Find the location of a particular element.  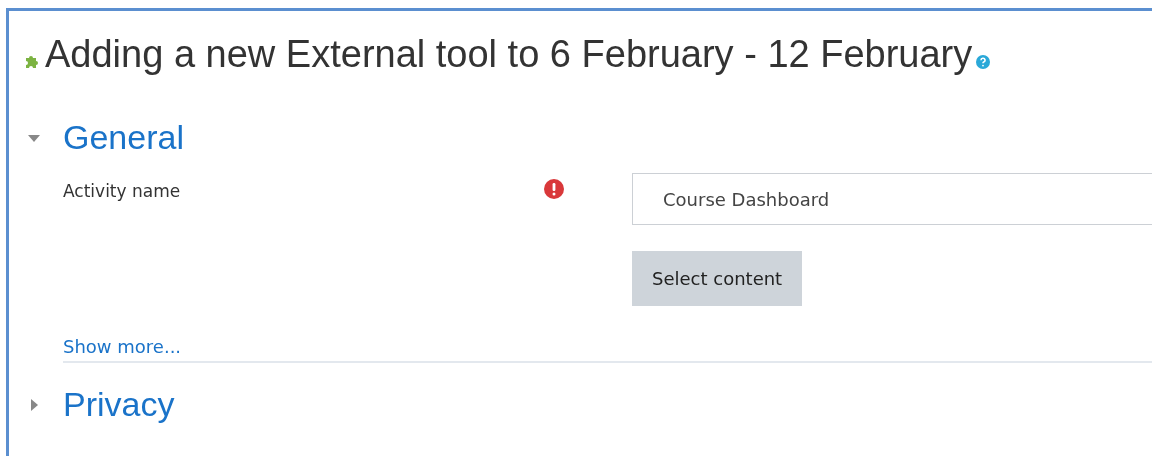

page-title: Adding a new External tool to 6 February - 12 February is located at coordinates (509, 54).